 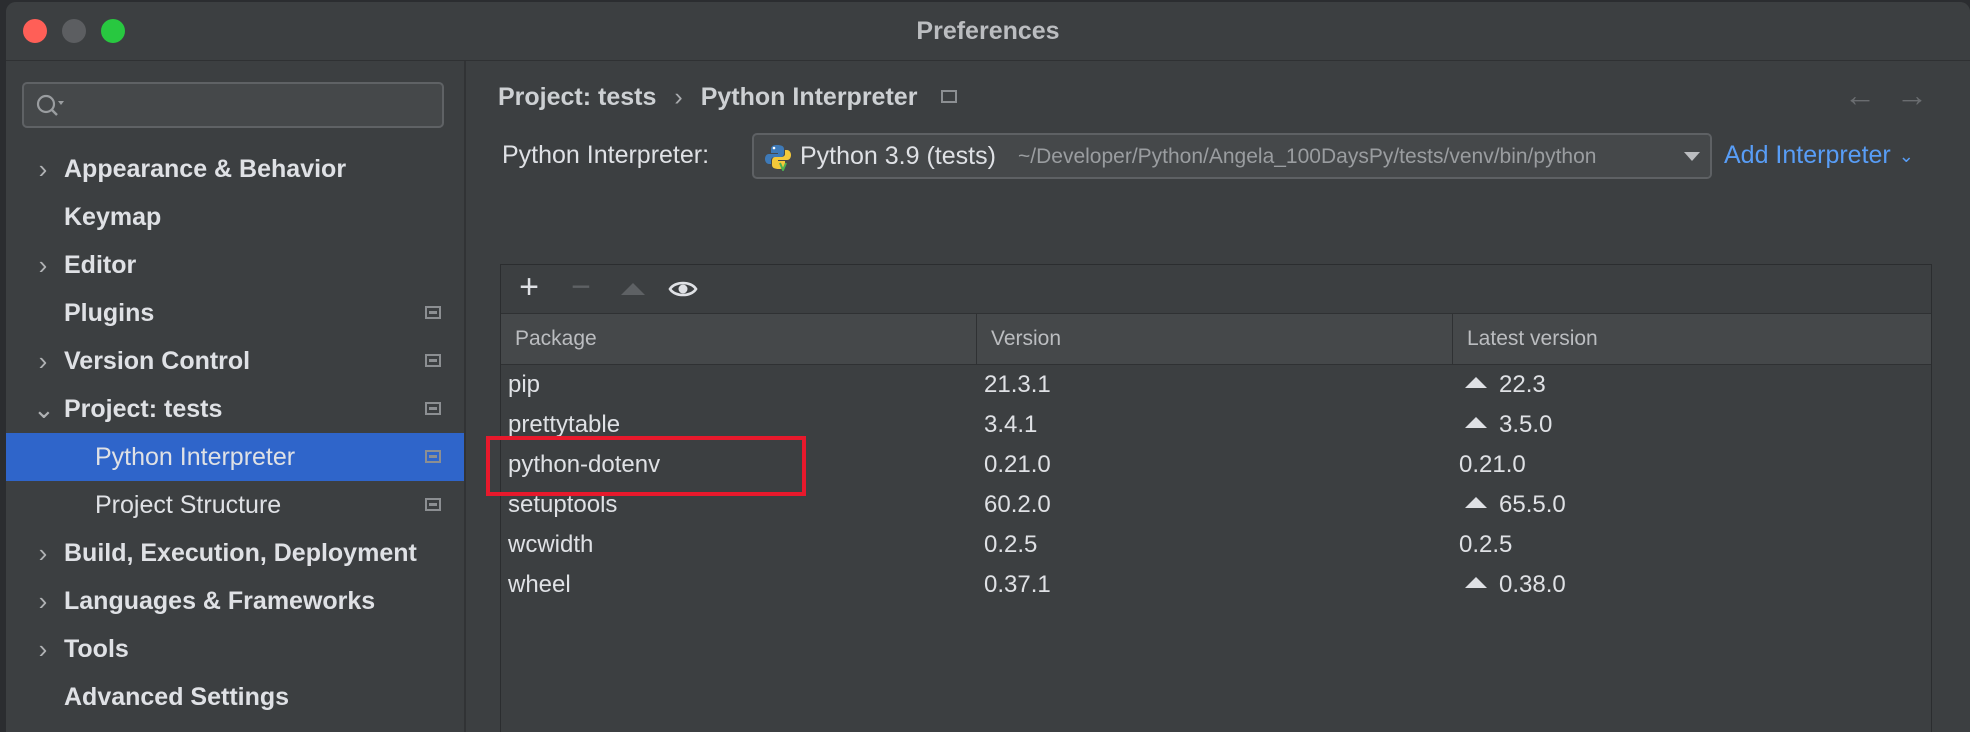 I want to click on search-icon, so click(x=50, y=105).